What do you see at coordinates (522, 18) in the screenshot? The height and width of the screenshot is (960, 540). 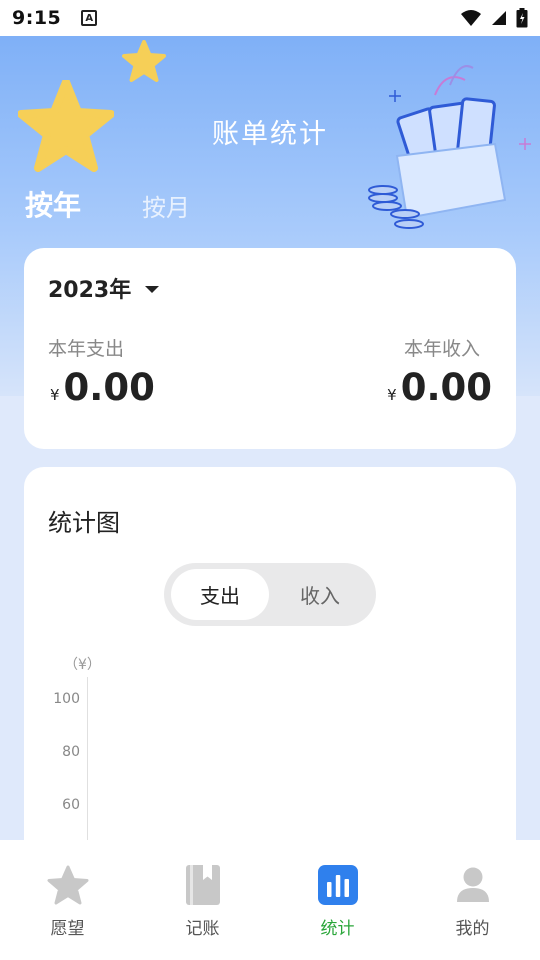 I see `battery-icon` at bounding box center [522, 18].